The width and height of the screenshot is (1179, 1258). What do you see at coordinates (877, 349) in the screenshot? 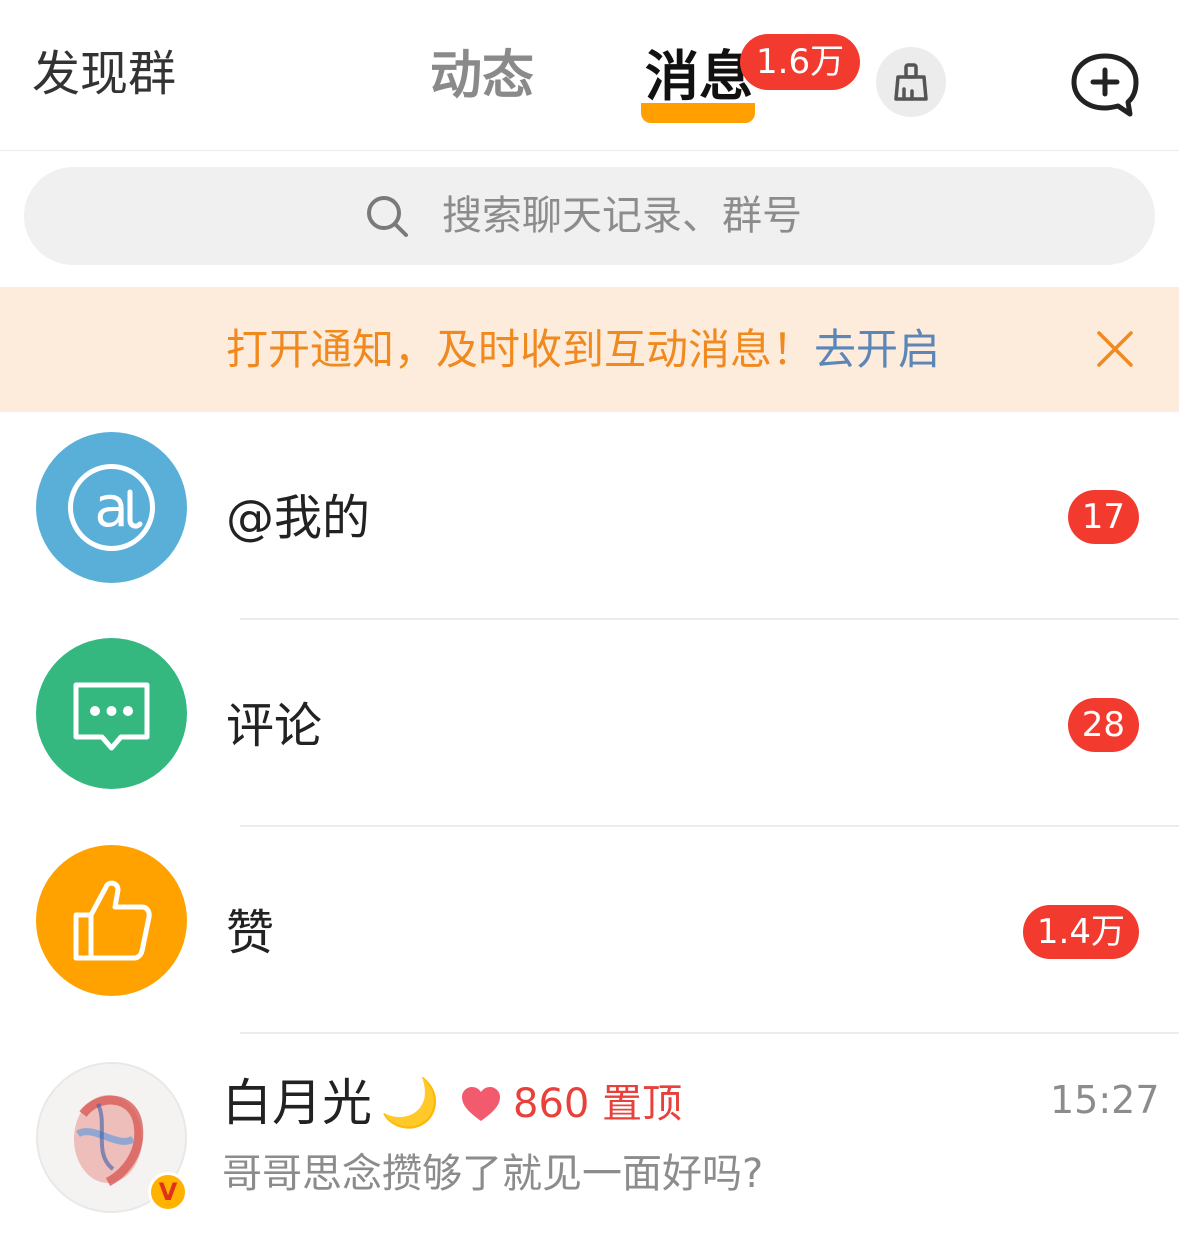
I see `enable-notifications-link: 去开启` at bounding box center [877, 349].